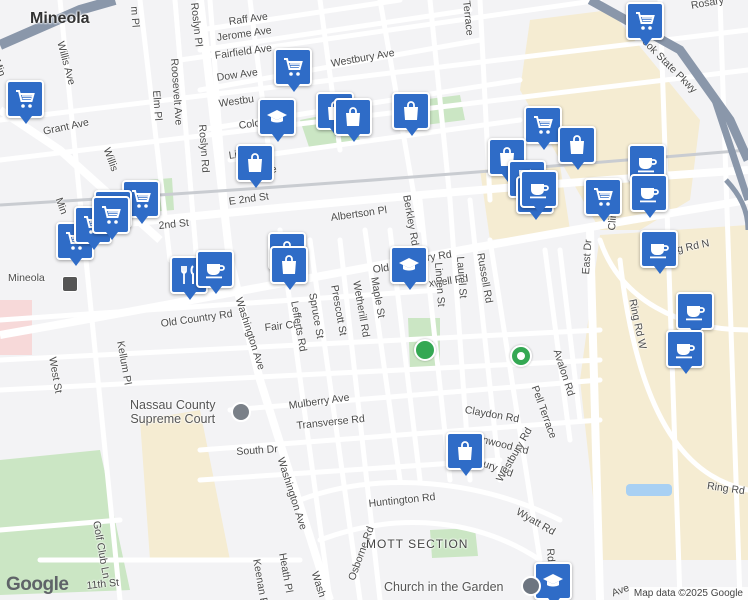 Image resolution: width=748 pixels, height=600 pixels. What do you see at coordinates (185, 485) in the screenshot?
I see `commercial-area-south` at bounding box center [185, 485].